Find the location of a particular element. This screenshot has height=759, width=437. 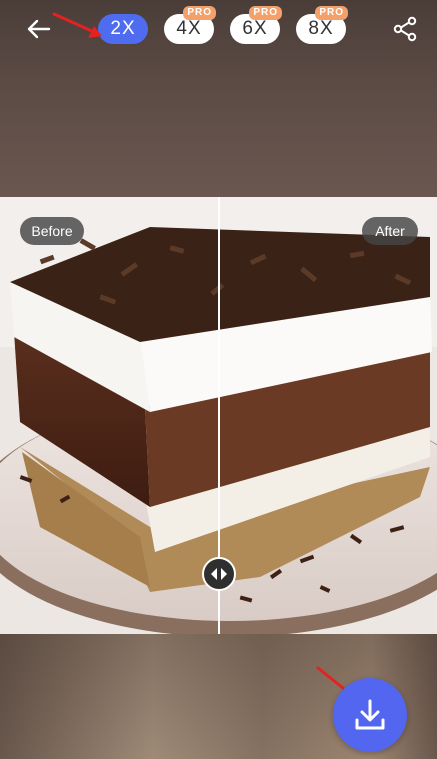

download-icon is located at coordinates (370, 714).